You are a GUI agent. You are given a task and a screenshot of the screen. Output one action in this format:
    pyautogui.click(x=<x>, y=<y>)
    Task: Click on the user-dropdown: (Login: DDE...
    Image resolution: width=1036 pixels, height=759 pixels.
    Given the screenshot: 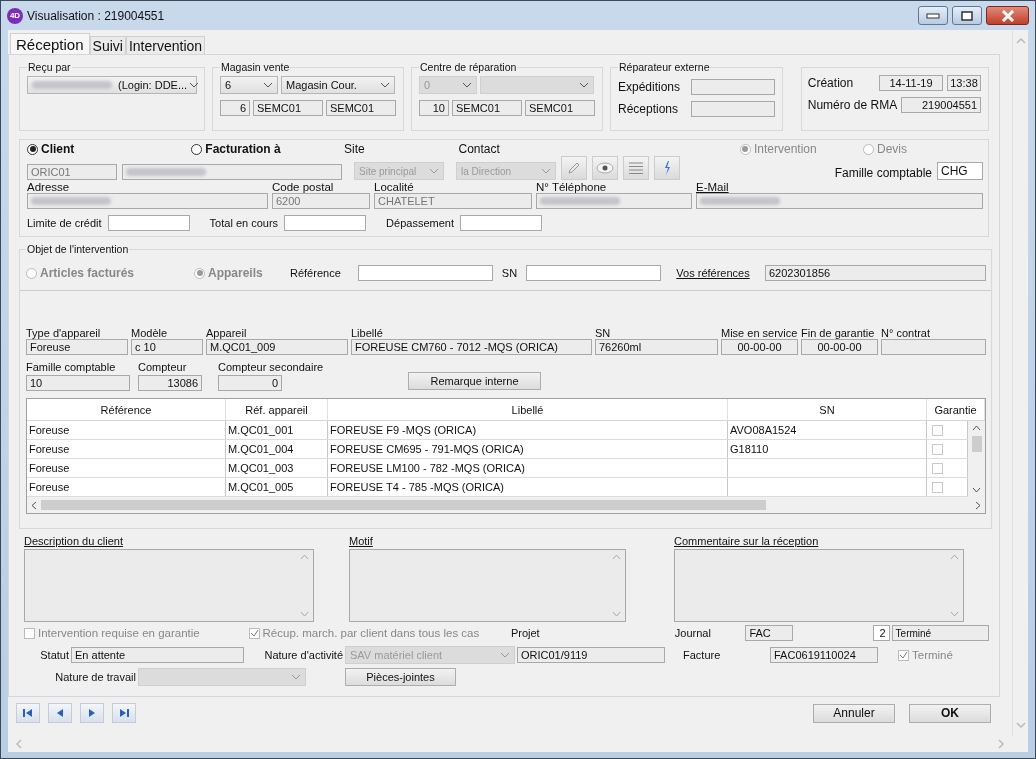 What is the action you would take?
    pyautogui.click(x=112, y=85)
    